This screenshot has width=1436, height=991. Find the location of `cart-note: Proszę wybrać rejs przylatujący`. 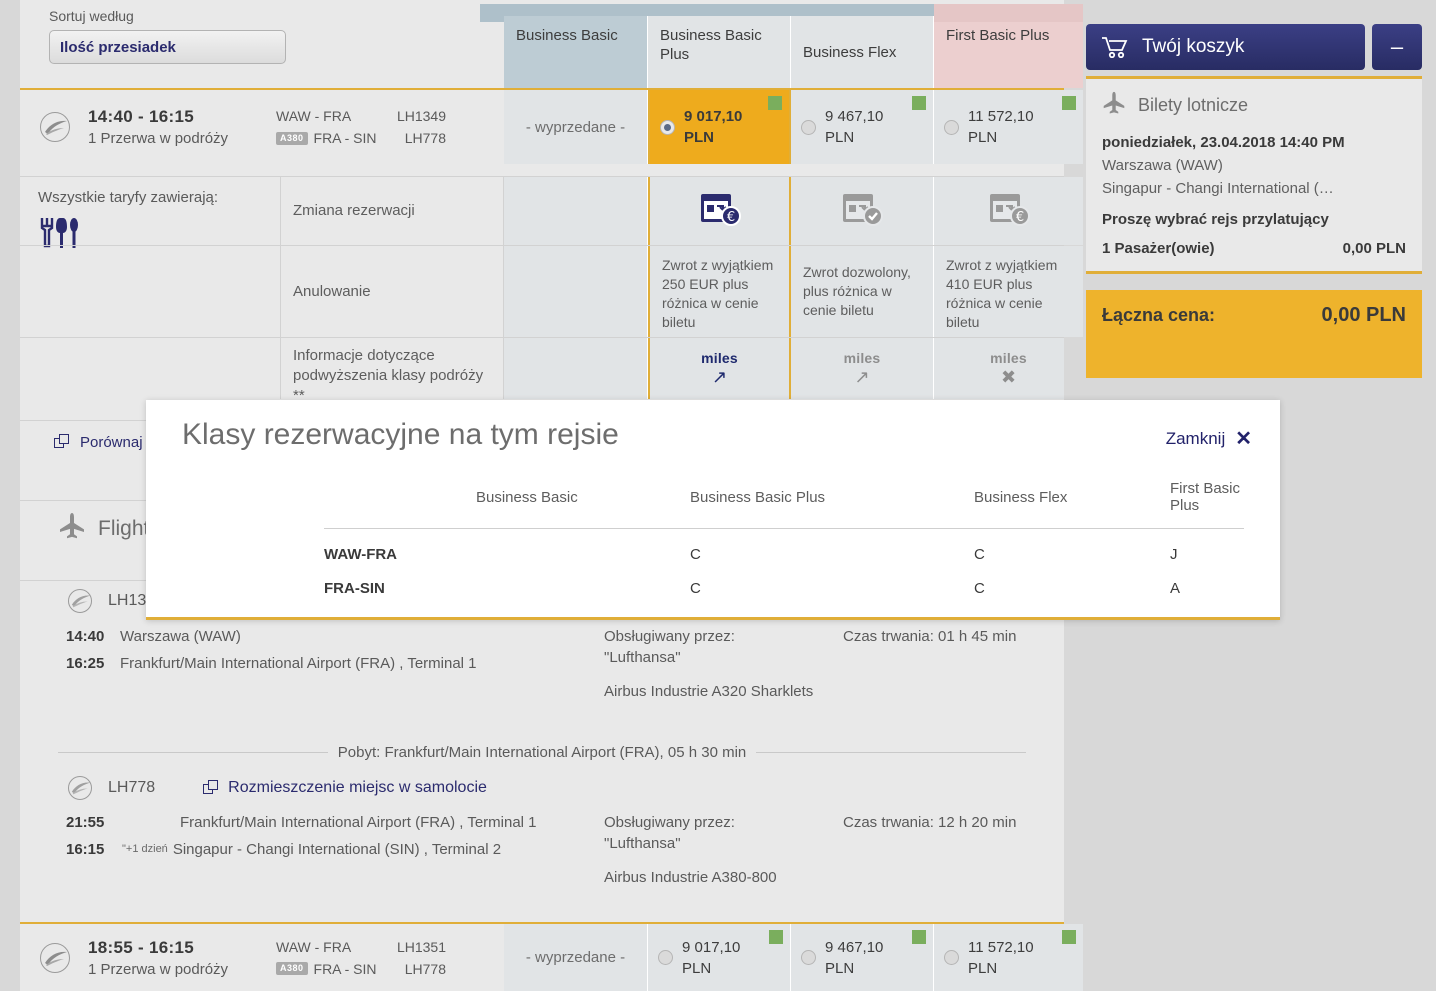

cart-note: Proszę wybrać rejs przylatujący is located at coordinates (1215, 219).